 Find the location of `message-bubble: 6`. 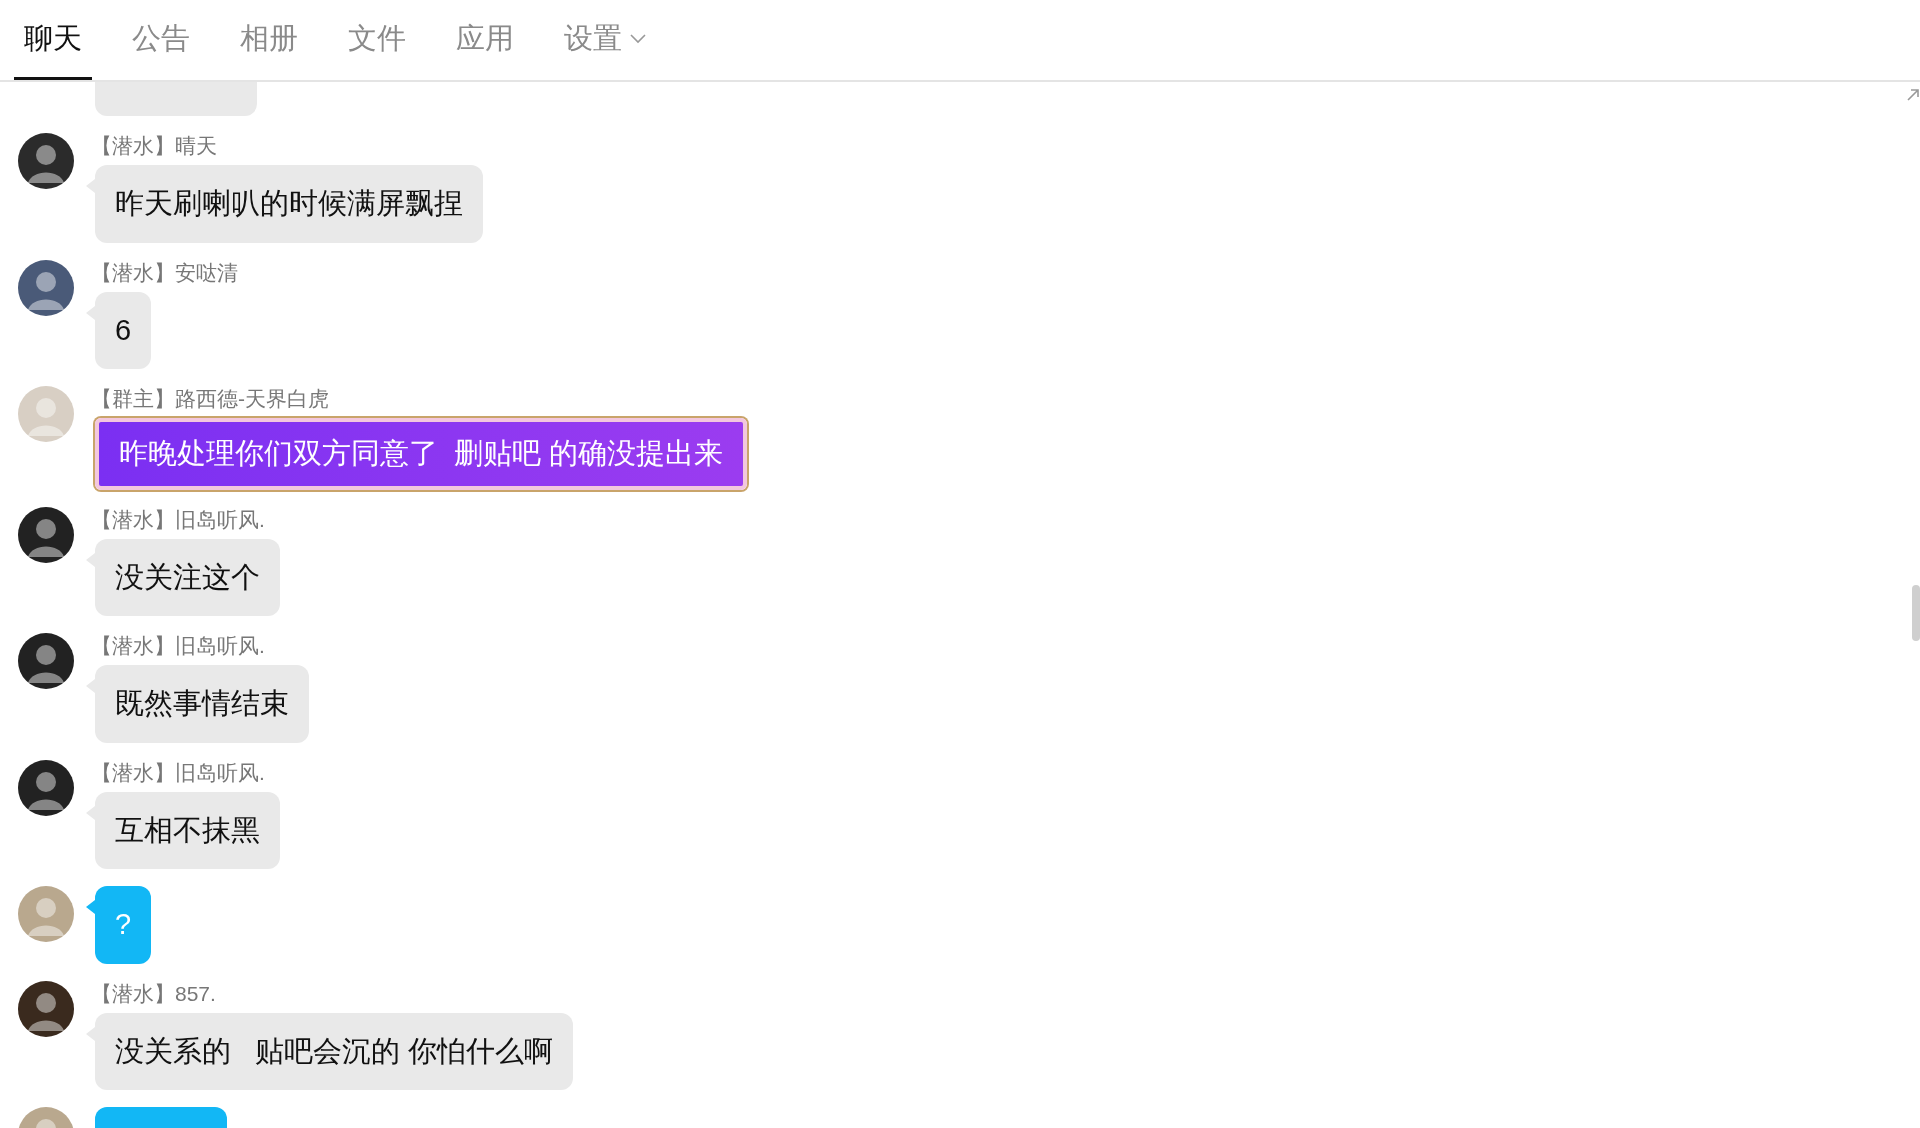

message-bubble: 6 is located at coordinates (123, 330).